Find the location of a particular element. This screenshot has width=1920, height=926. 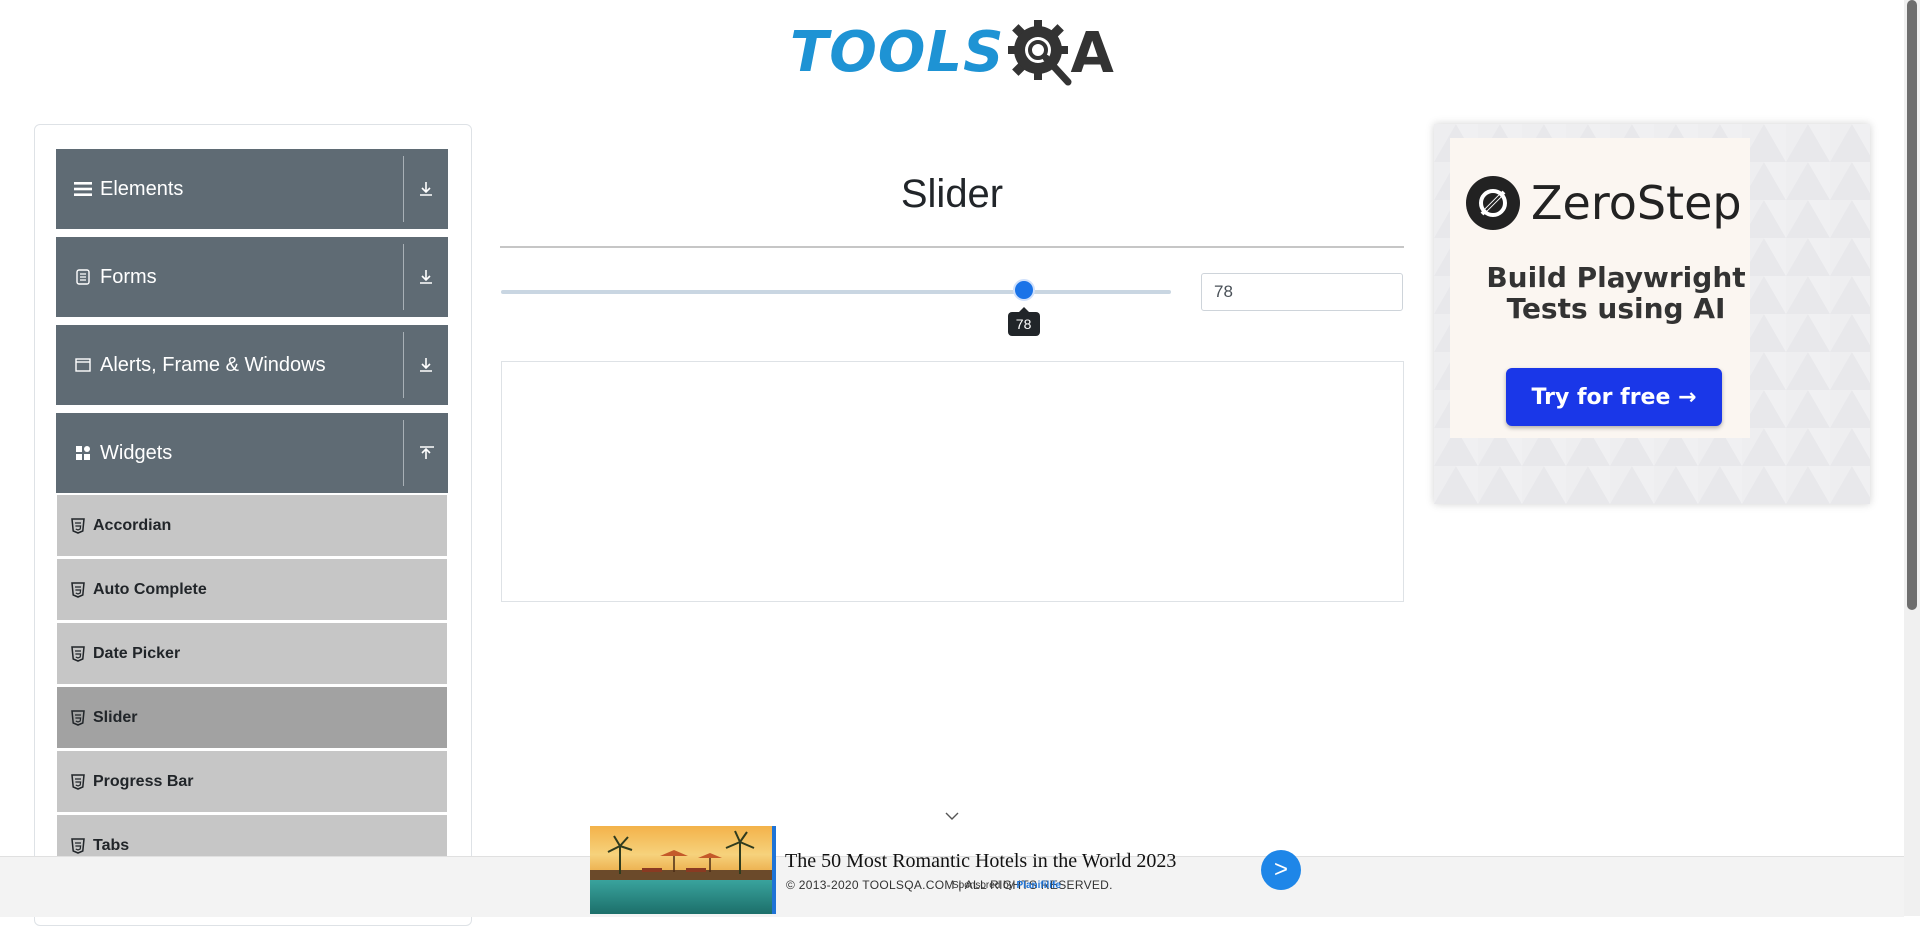

sponsored-prefix: Sponsored by is located at coordinates (983, 885).